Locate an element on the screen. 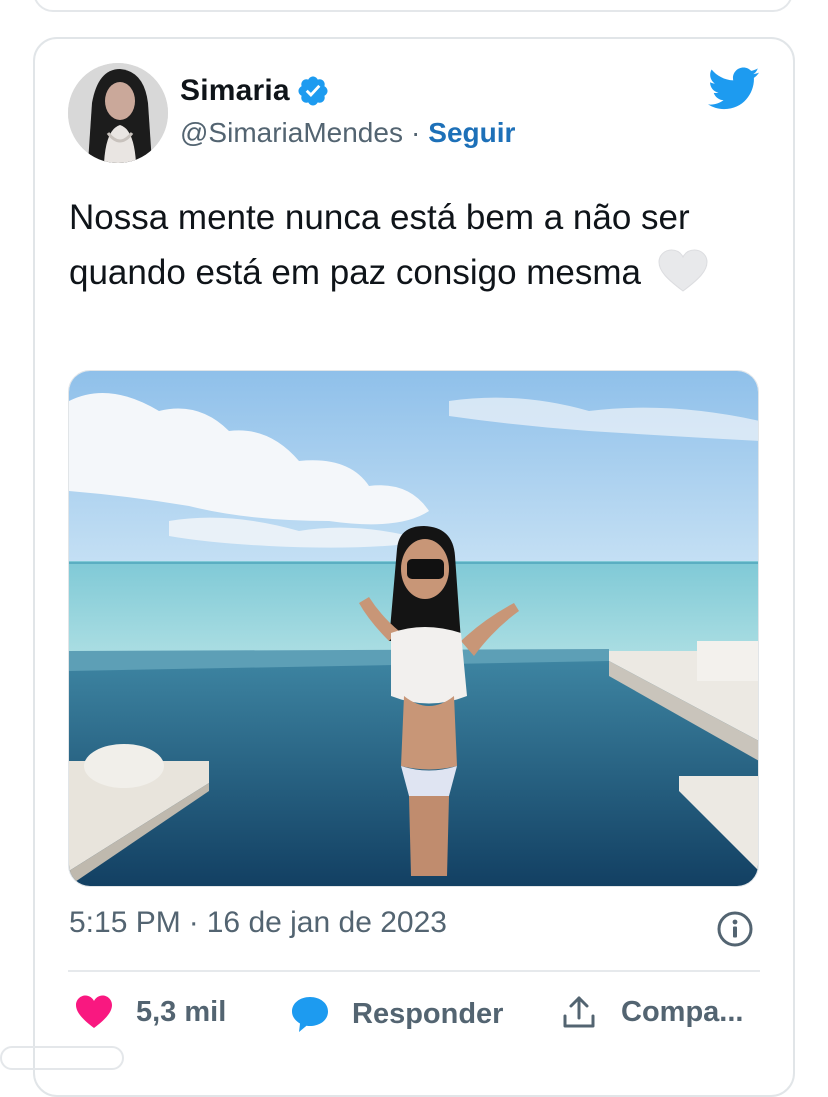  verified-badge-icon is located at coordinates (313, 91).